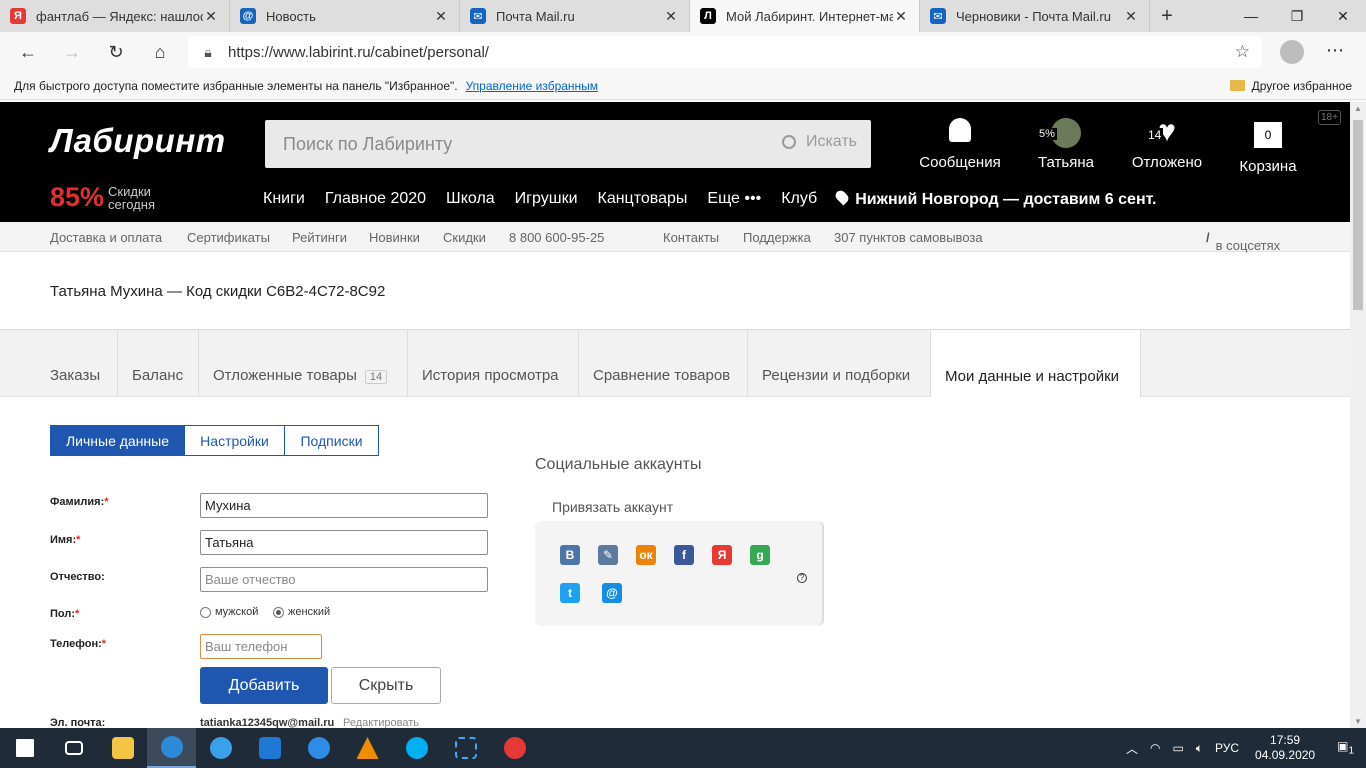 Image resolution: width=1366 pixels, height=768 pixels. I want to click on cabinet-tab: Баланс, so click(158, 363).